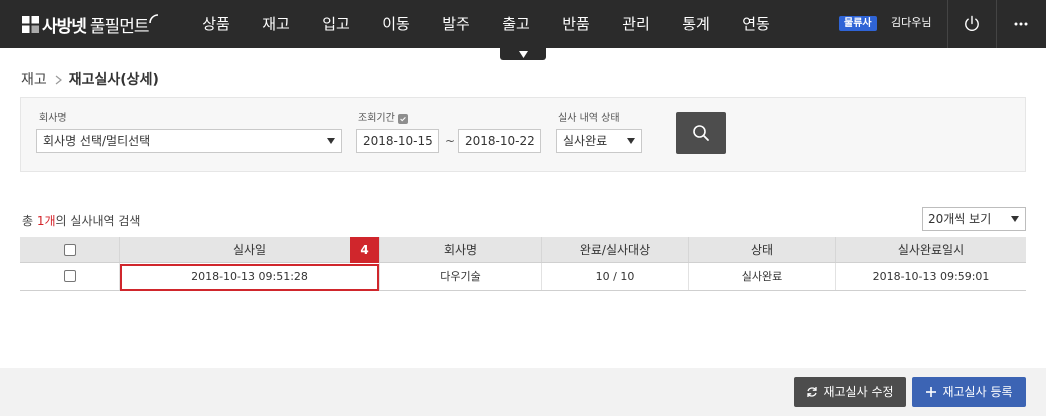 The image size is (1046, 416). Describe the element at coordinates (119, 26) in the screenshot. I see `logo-subtext: 풀필먼트` at that location.